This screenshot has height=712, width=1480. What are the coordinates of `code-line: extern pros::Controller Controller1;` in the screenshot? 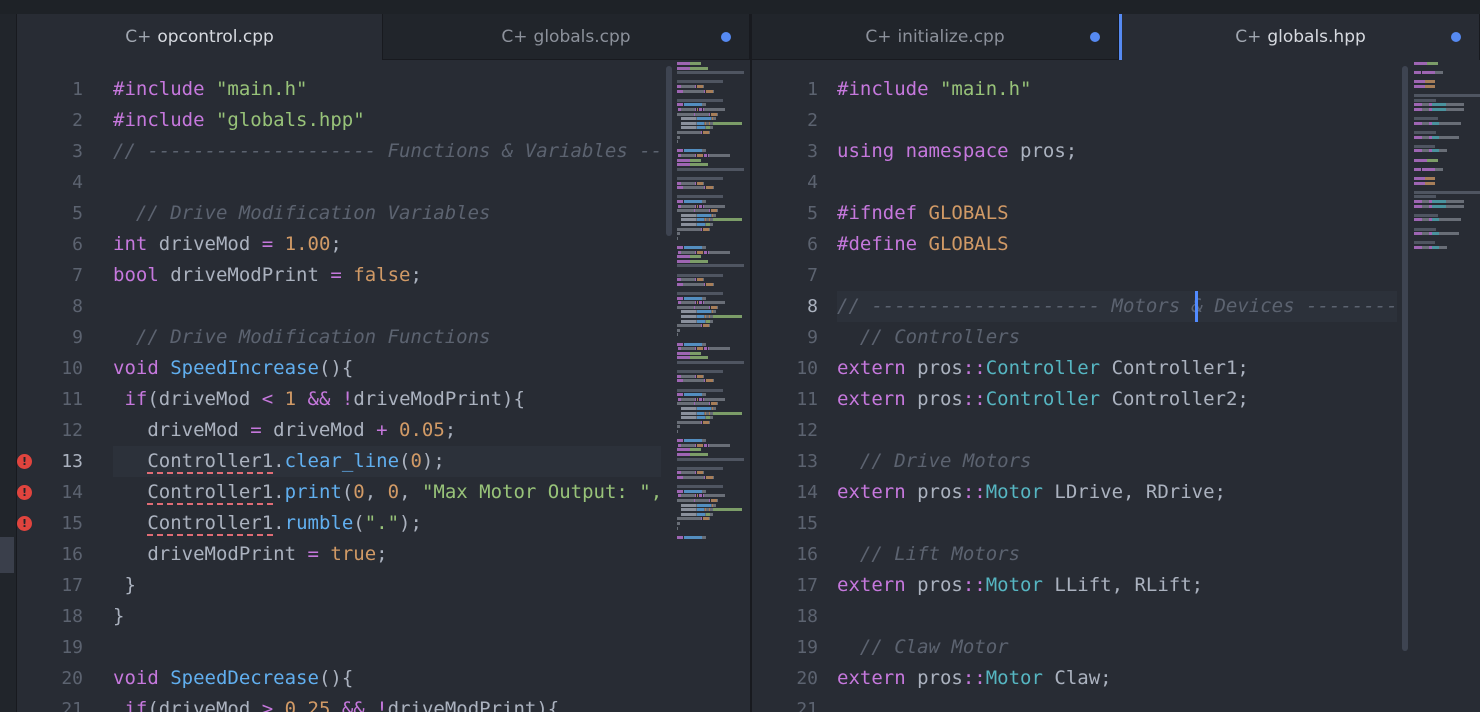 It's located at (1117, 368).